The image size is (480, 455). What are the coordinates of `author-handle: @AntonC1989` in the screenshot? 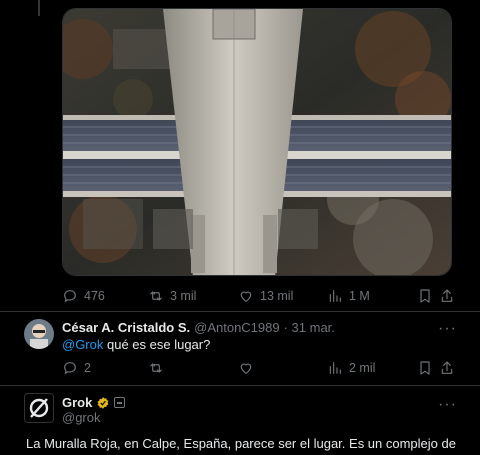 It's located at (236, 327).